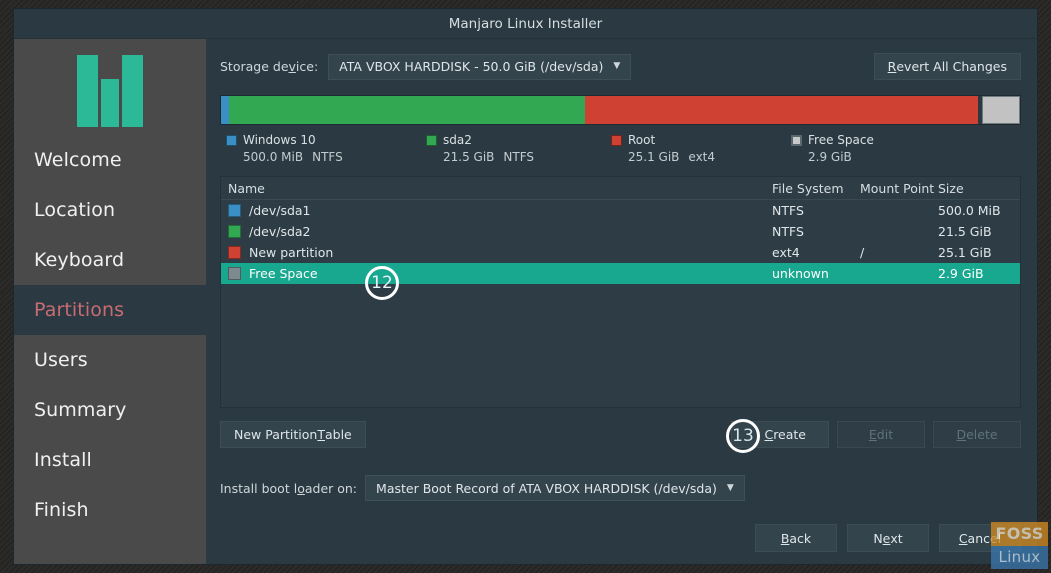  Describe the element at coordinates (78, 160) in the screenshot. I see `sidebar-item-label: Welcome` at that location.